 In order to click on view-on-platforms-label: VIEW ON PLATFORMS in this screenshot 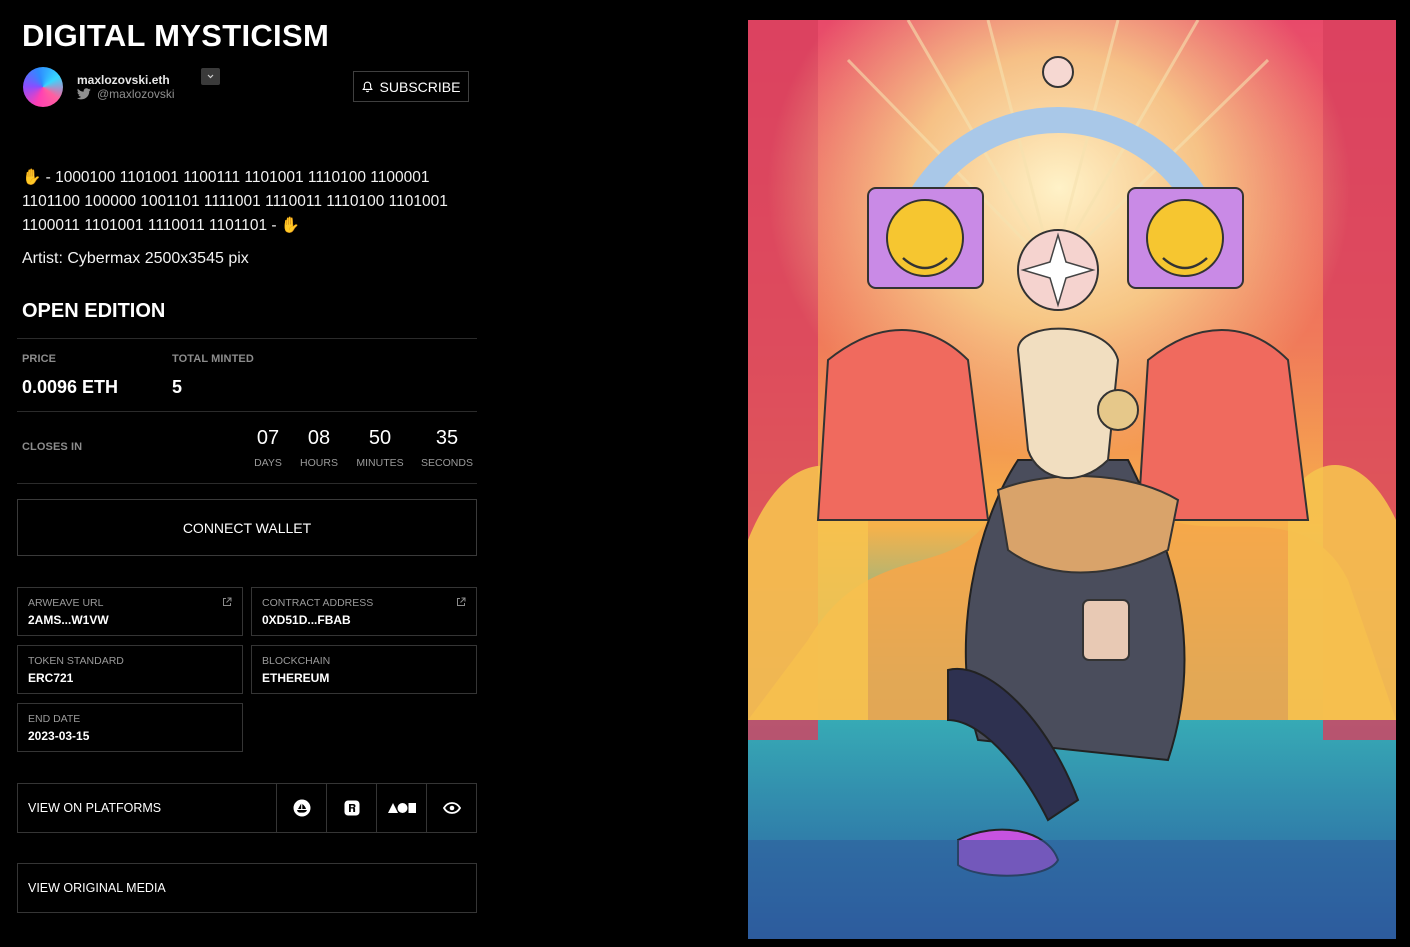, I will do `click(95, 808)`.